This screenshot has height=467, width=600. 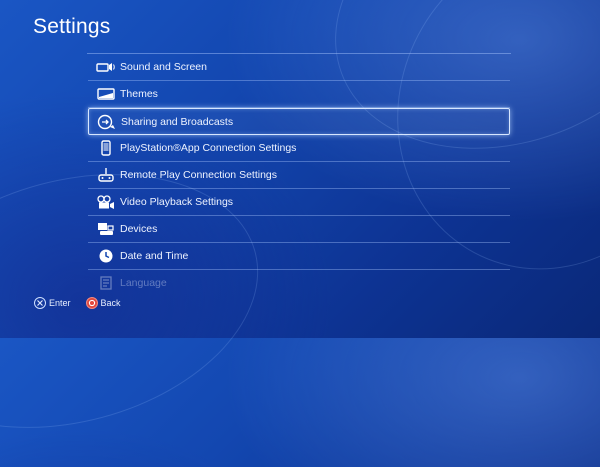 I want to click on sound-screen-icon, so click(x=106, y=67).